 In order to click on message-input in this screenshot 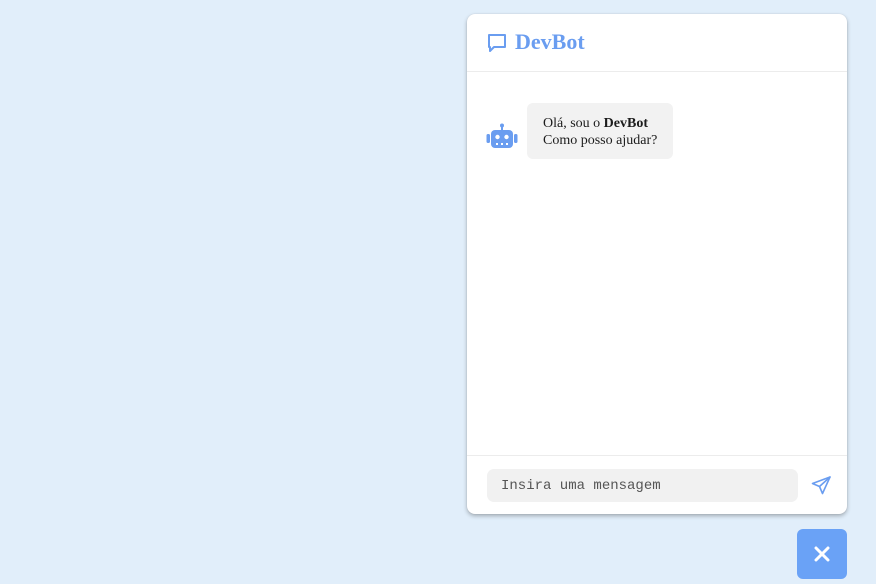, I will do `click(642, 485)`.